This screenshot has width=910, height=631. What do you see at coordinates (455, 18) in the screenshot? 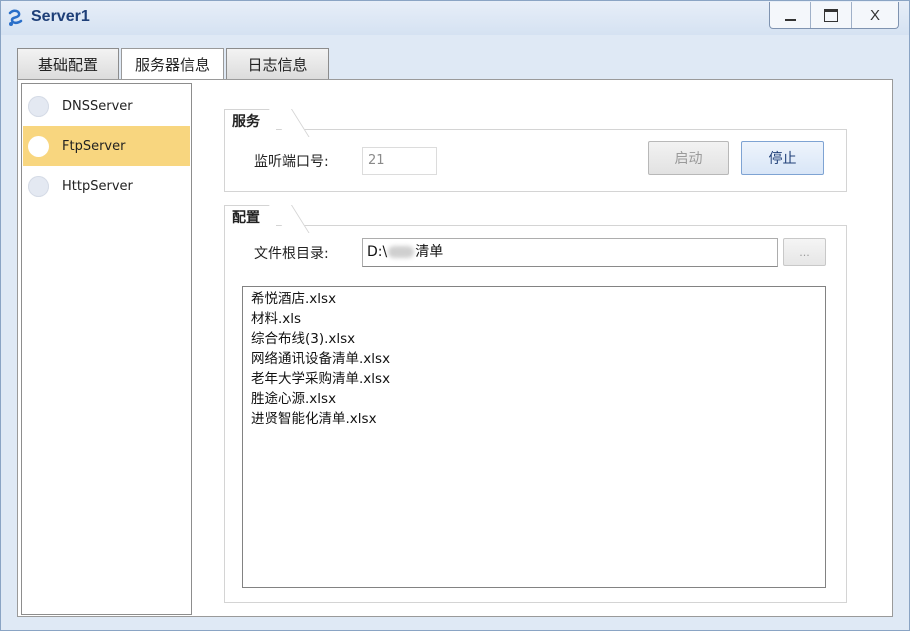
I see `title-bar: Server1 X` at bounding box center [455, 18].